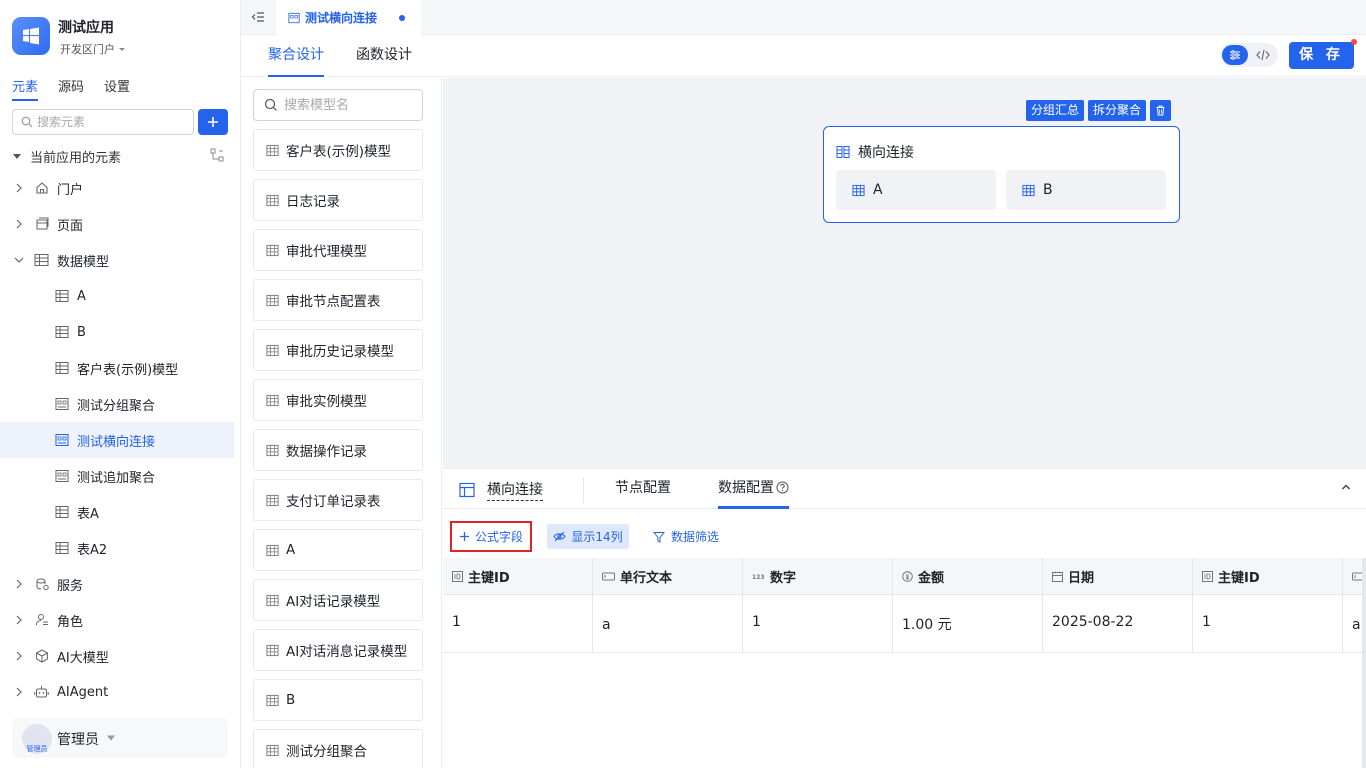 The image size is (1366, 768). Describe the element at coordinates (338, 200) in the screenshot. I see `model-list-item: 日志记录` at that location.